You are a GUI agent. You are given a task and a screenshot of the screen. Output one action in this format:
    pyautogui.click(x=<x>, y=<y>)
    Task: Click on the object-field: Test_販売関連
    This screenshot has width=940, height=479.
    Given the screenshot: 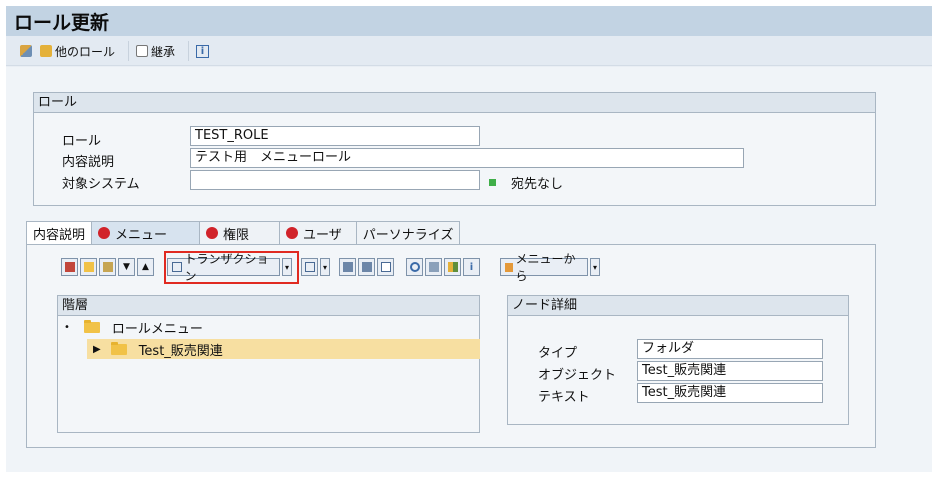 What is the action you would take?
    pyautogui.click(x=730, y=371)
    